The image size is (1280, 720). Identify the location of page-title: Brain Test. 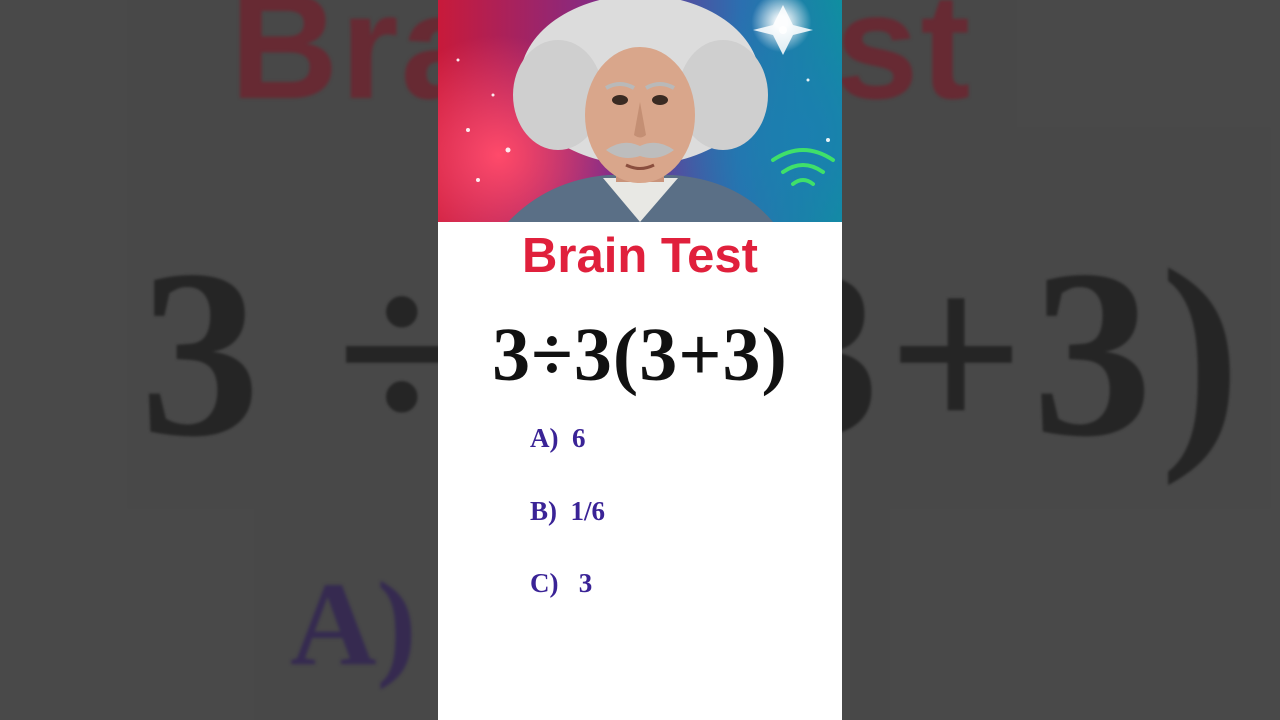
(640, 256).